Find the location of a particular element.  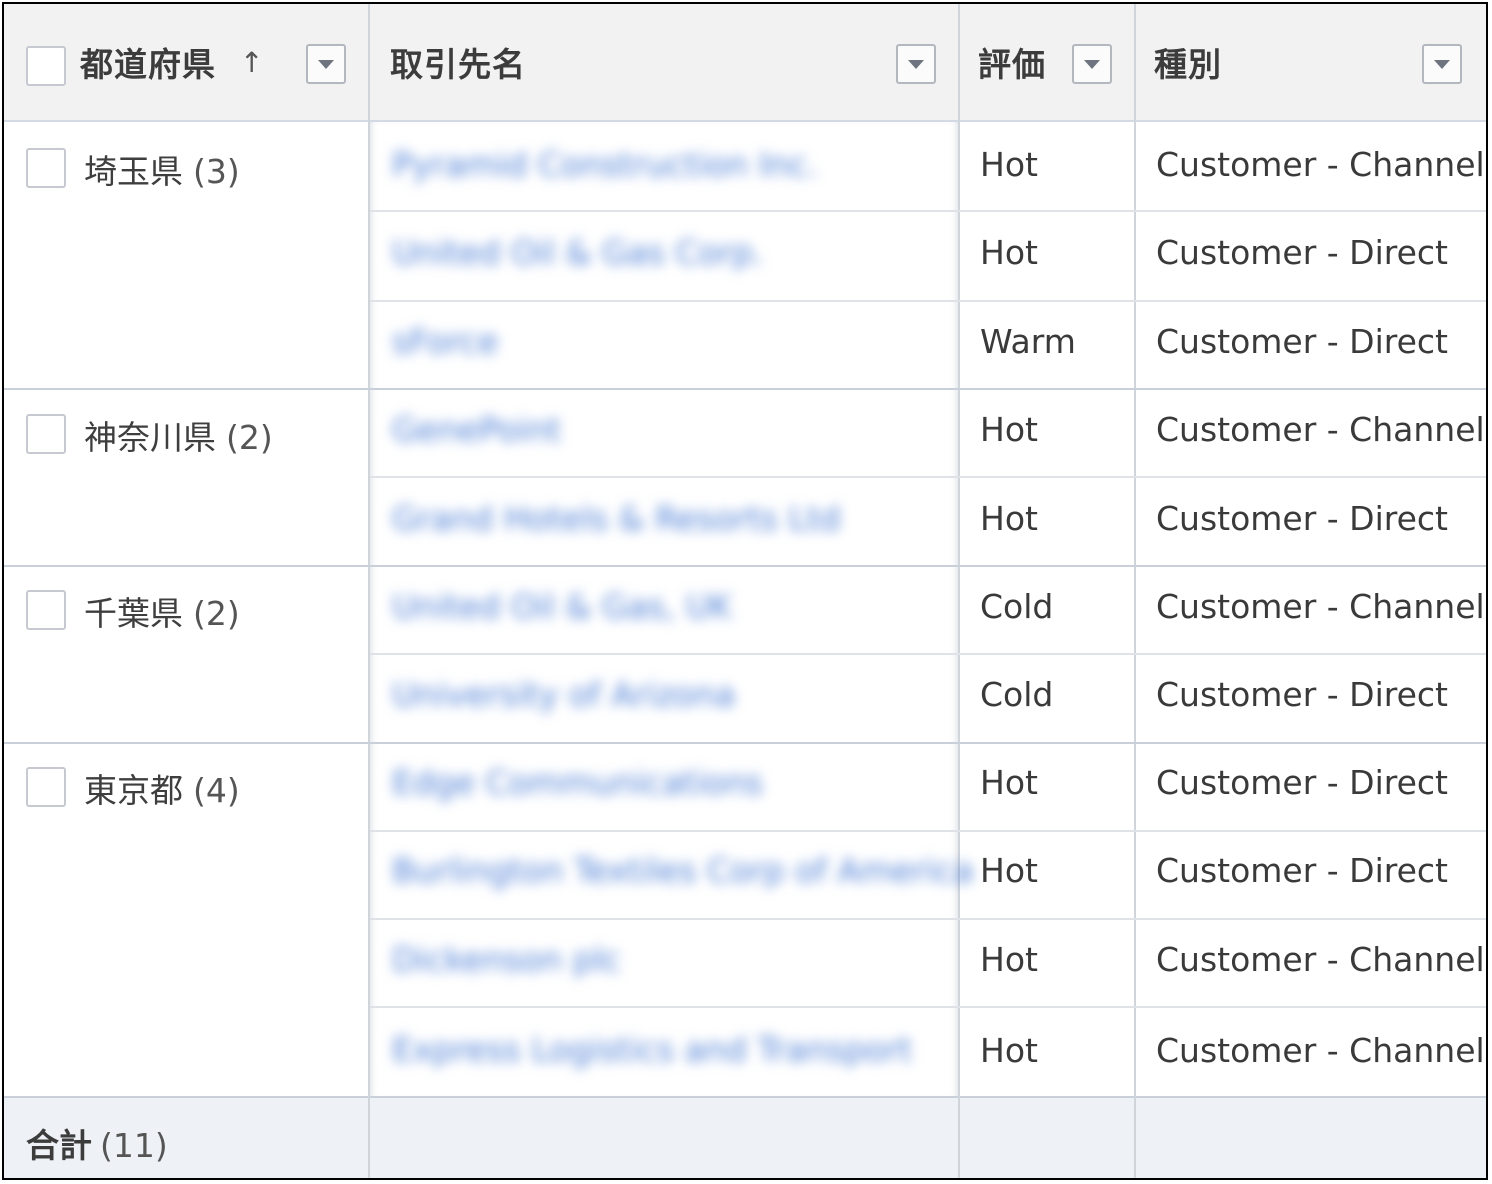

account-name-filter-dropdown-button is located at coordinates (916, 64).